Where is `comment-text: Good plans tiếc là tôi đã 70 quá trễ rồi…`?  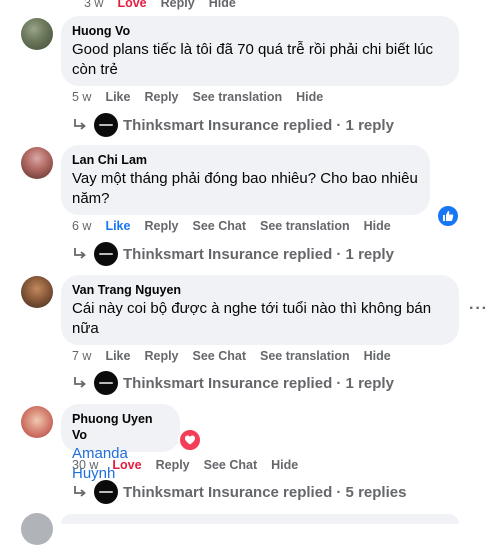 comment-text: Good plans tiếc là tôi đã 70 quá trễ rồi… is located at coordinates (259, 60).